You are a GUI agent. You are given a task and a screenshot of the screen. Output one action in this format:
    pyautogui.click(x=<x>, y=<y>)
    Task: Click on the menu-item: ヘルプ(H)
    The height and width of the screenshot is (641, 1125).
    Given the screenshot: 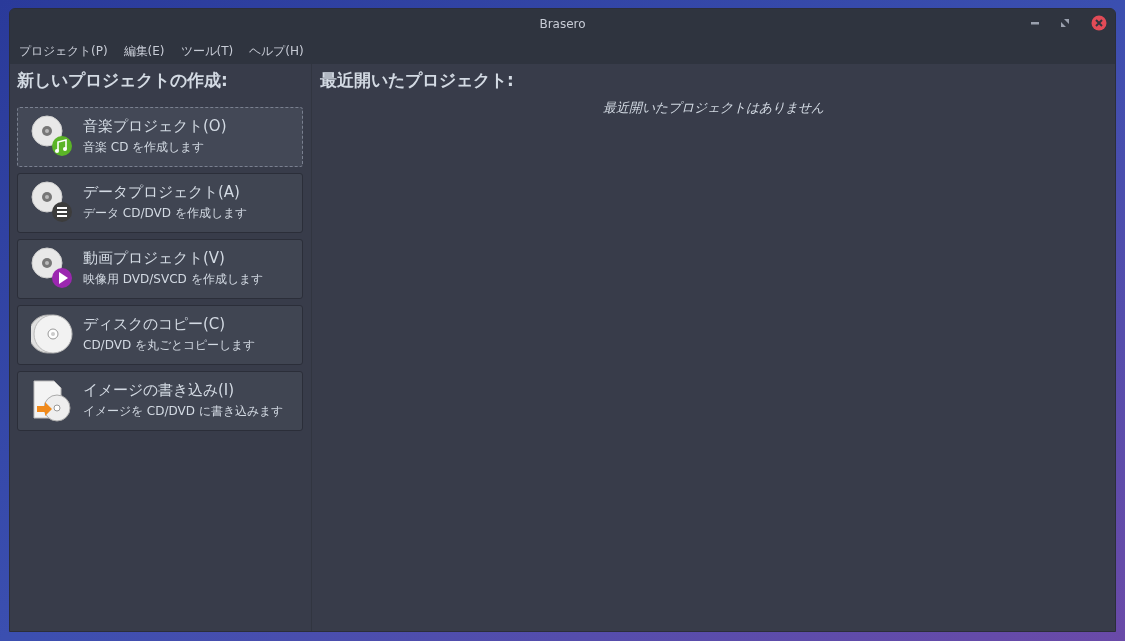 What is the action you would take?
    pyautogui.click(x=276, y=51)
    